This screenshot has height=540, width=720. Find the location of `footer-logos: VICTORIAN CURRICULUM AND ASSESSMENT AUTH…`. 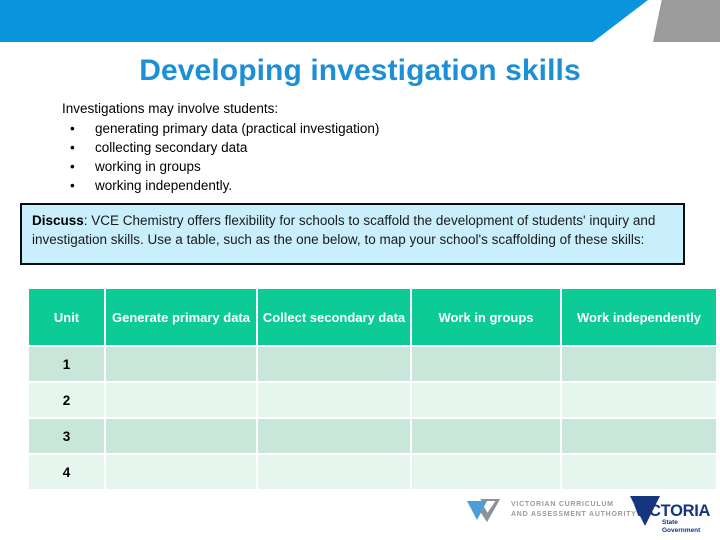

footer-logos: VICTORIAN CURRICULUM AND ASSESSMENT AUTH… is located at coordinates (591, 514).